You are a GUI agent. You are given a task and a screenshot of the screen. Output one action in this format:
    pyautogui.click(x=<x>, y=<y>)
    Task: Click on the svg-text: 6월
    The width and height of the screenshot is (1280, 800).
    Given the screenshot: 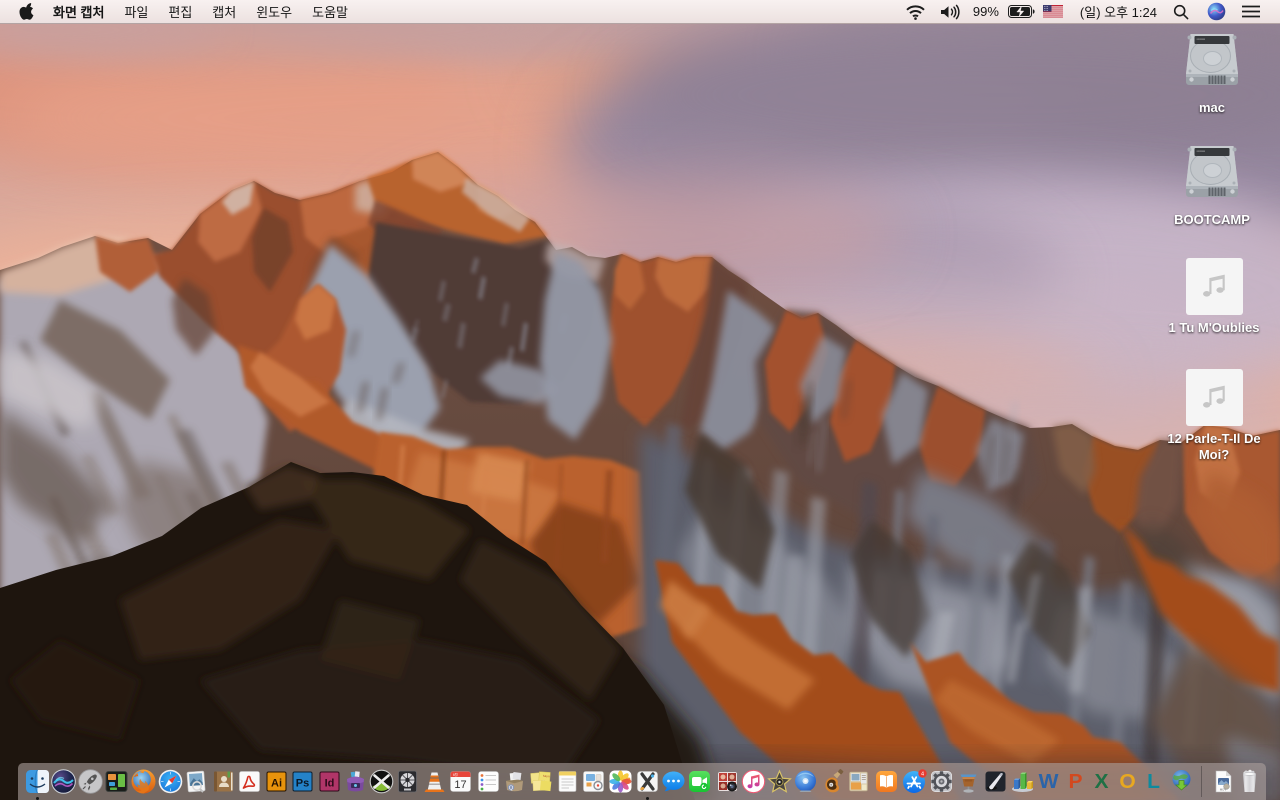 What is the action you would take?
    pyautogui.click(x=455, y=774)
    